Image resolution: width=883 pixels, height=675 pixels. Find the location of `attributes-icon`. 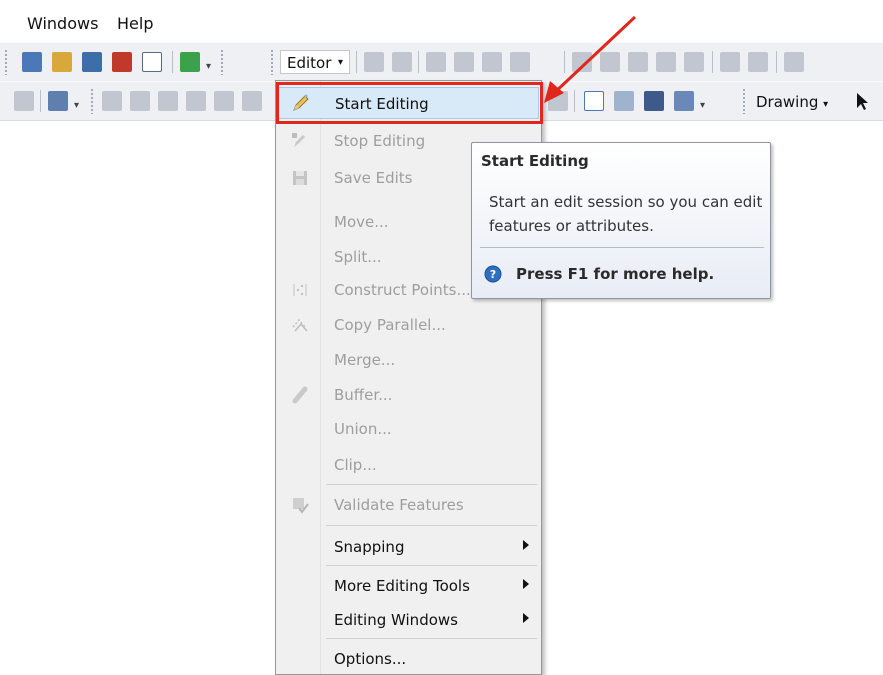

attributes-icon is located at coordinates (730, 62).